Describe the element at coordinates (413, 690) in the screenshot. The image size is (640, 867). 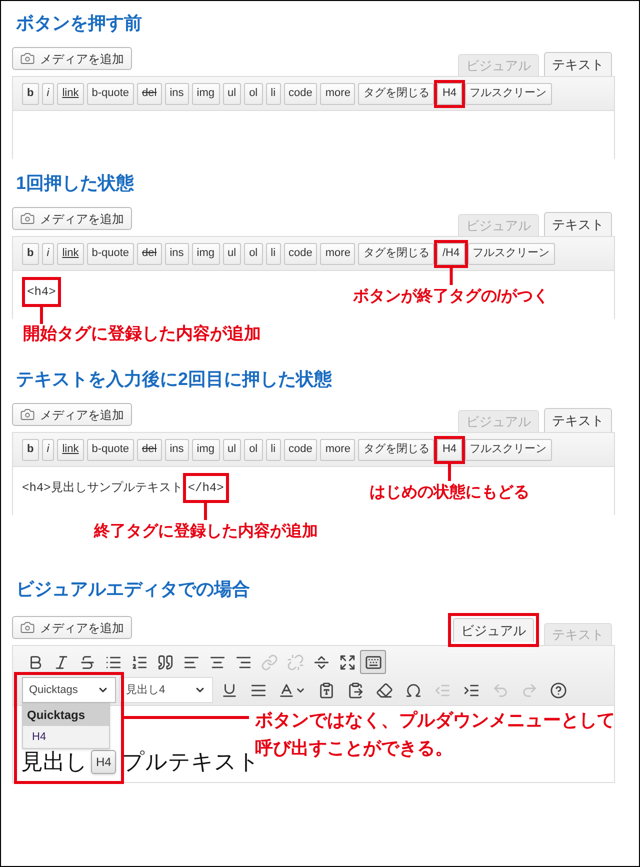
I see `omega-icon` at that location.